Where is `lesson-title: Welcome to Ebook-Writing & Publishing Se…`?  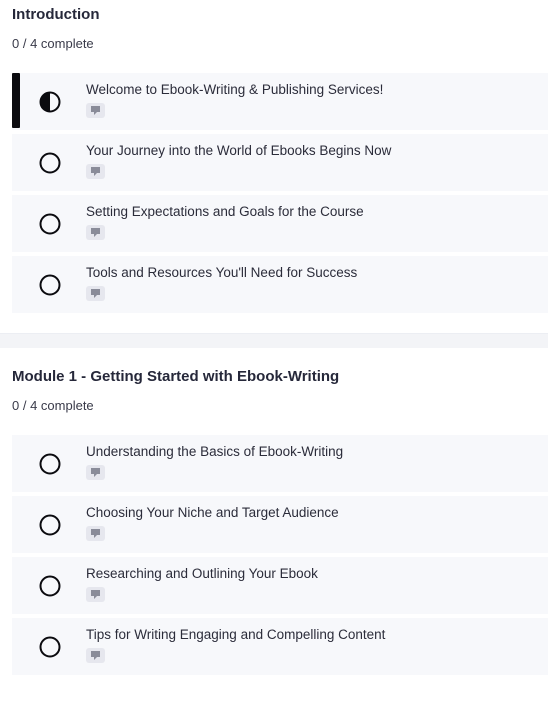
lesson-title: Welcome to Ebook-Writing & Publishing Se… is located at coordinates (235, 89).